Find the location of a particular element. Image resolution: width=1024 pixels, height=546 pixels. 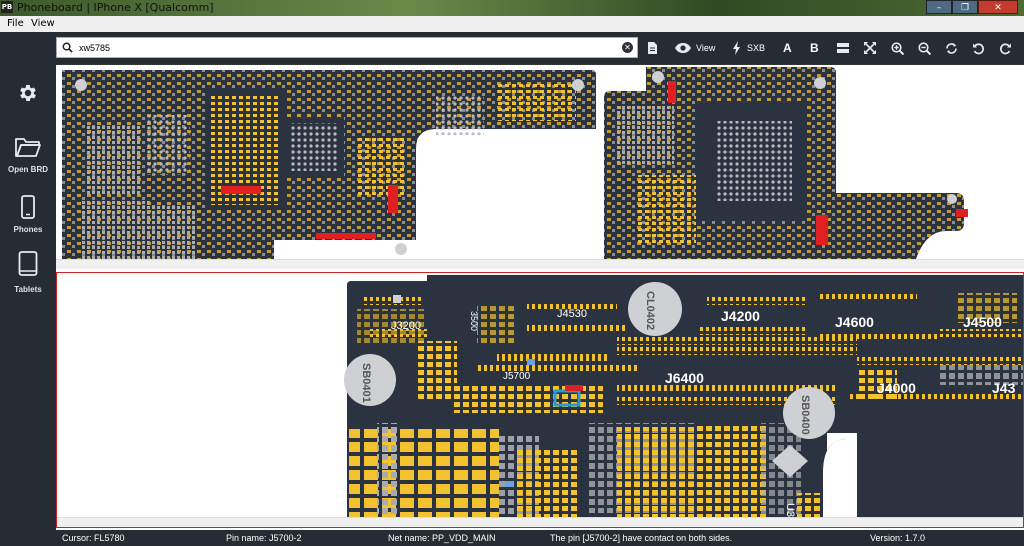

sidebar-item-label: Tablets is located at coordinates (28, 289).